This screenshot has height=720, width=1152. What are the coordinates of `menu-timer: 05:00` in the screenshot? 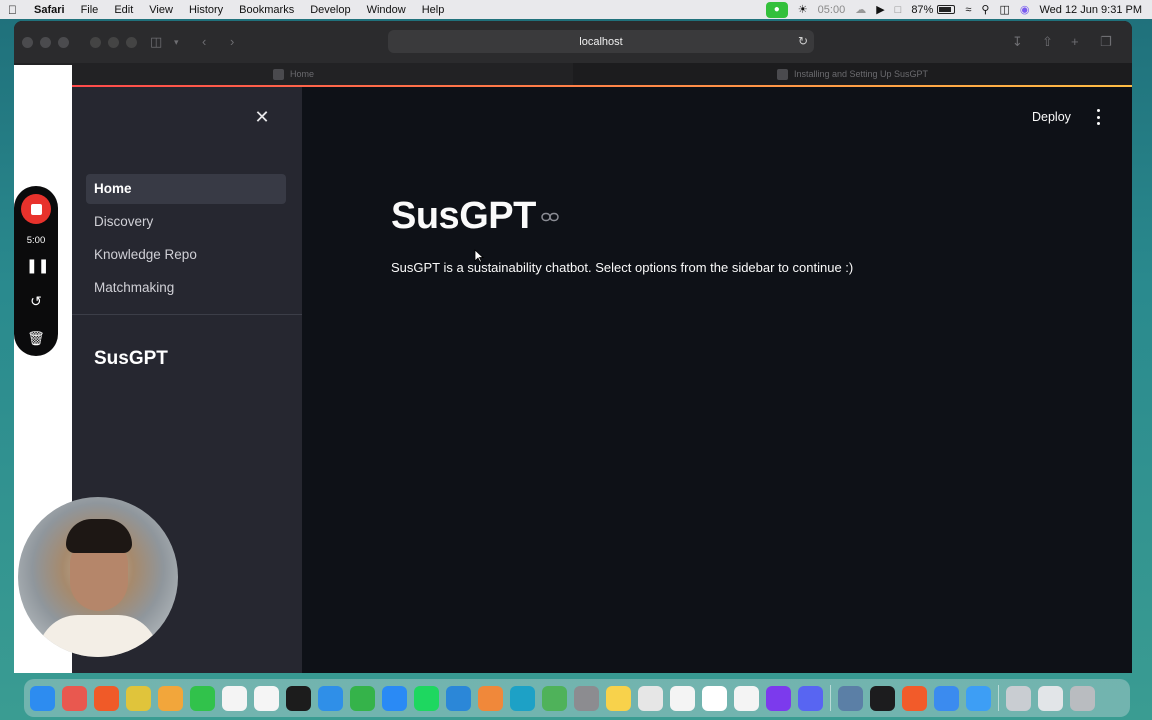 It's located at (832, 10).